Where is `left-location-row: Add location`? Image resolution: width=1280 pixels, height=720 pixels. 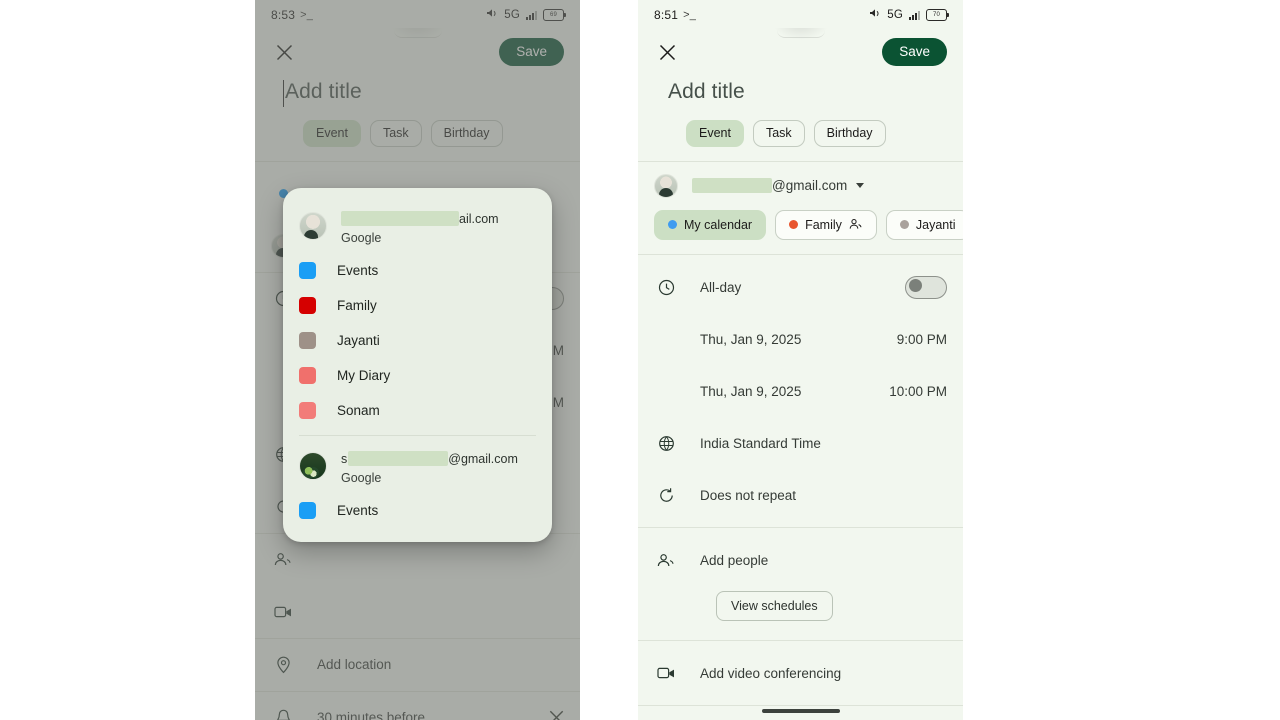
left-location-row: Add location is located at coordinates (417, 665).